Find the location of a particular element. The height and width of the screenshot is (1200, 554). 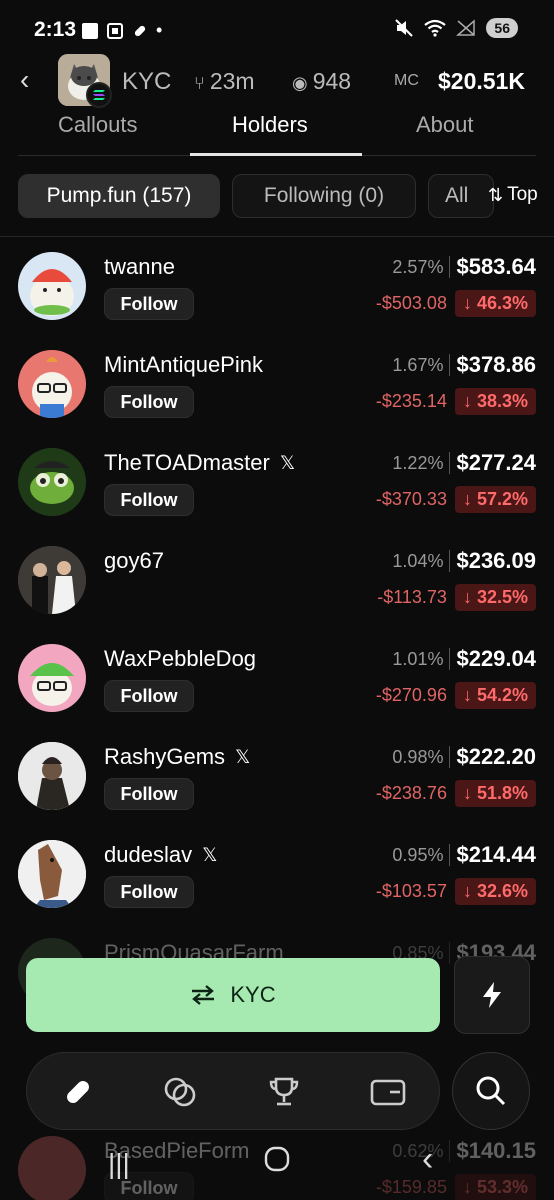

holder-name: WaxPebbleDog is located at coordinates (180, 659).